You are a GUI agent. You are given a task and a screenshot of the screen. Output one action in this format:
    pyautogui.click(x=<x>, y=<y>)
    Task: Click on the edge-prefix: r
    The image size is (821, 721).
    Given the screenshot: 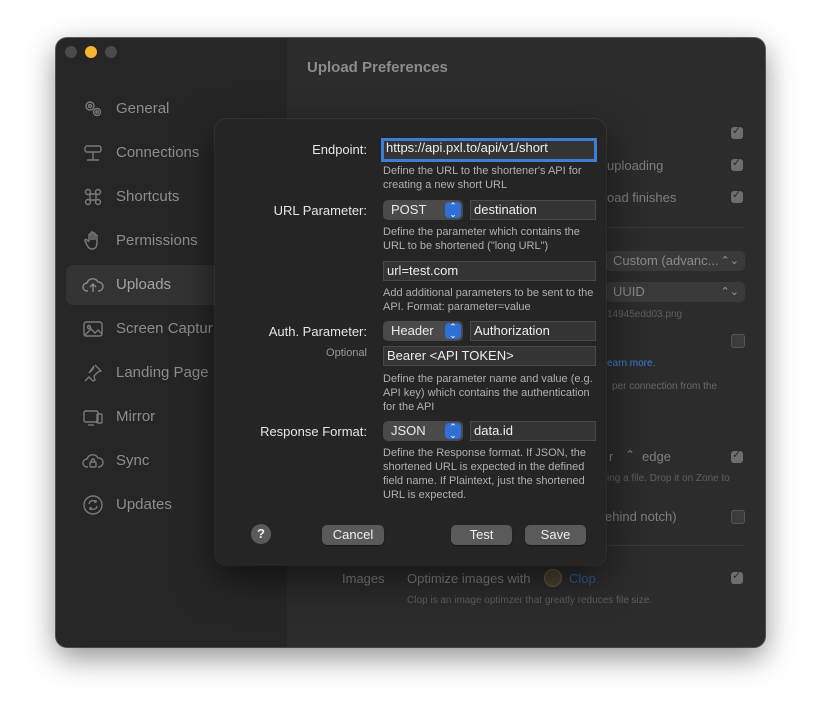 What is the action you would take?
    pyautogui.click(x=611, y=456)
    